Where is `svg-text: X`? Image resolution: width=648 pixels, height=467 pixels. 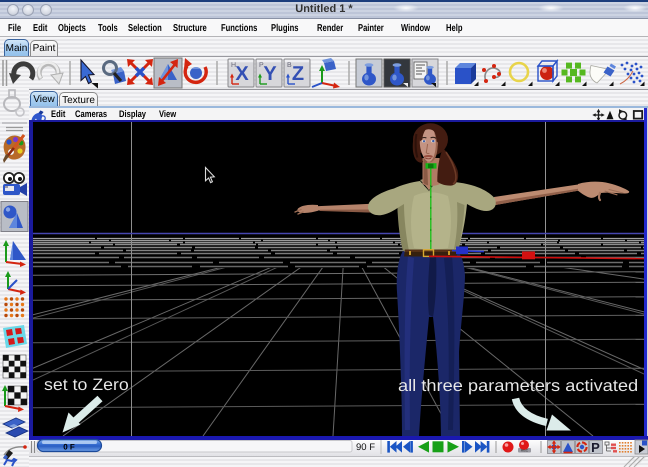 svg-text: X is located at coordinates (242, 74).